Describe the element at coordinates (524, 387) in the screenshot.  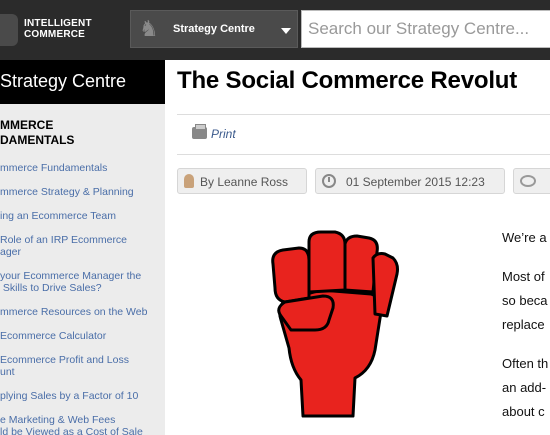
I see `body-text-line: an add-` at that location.